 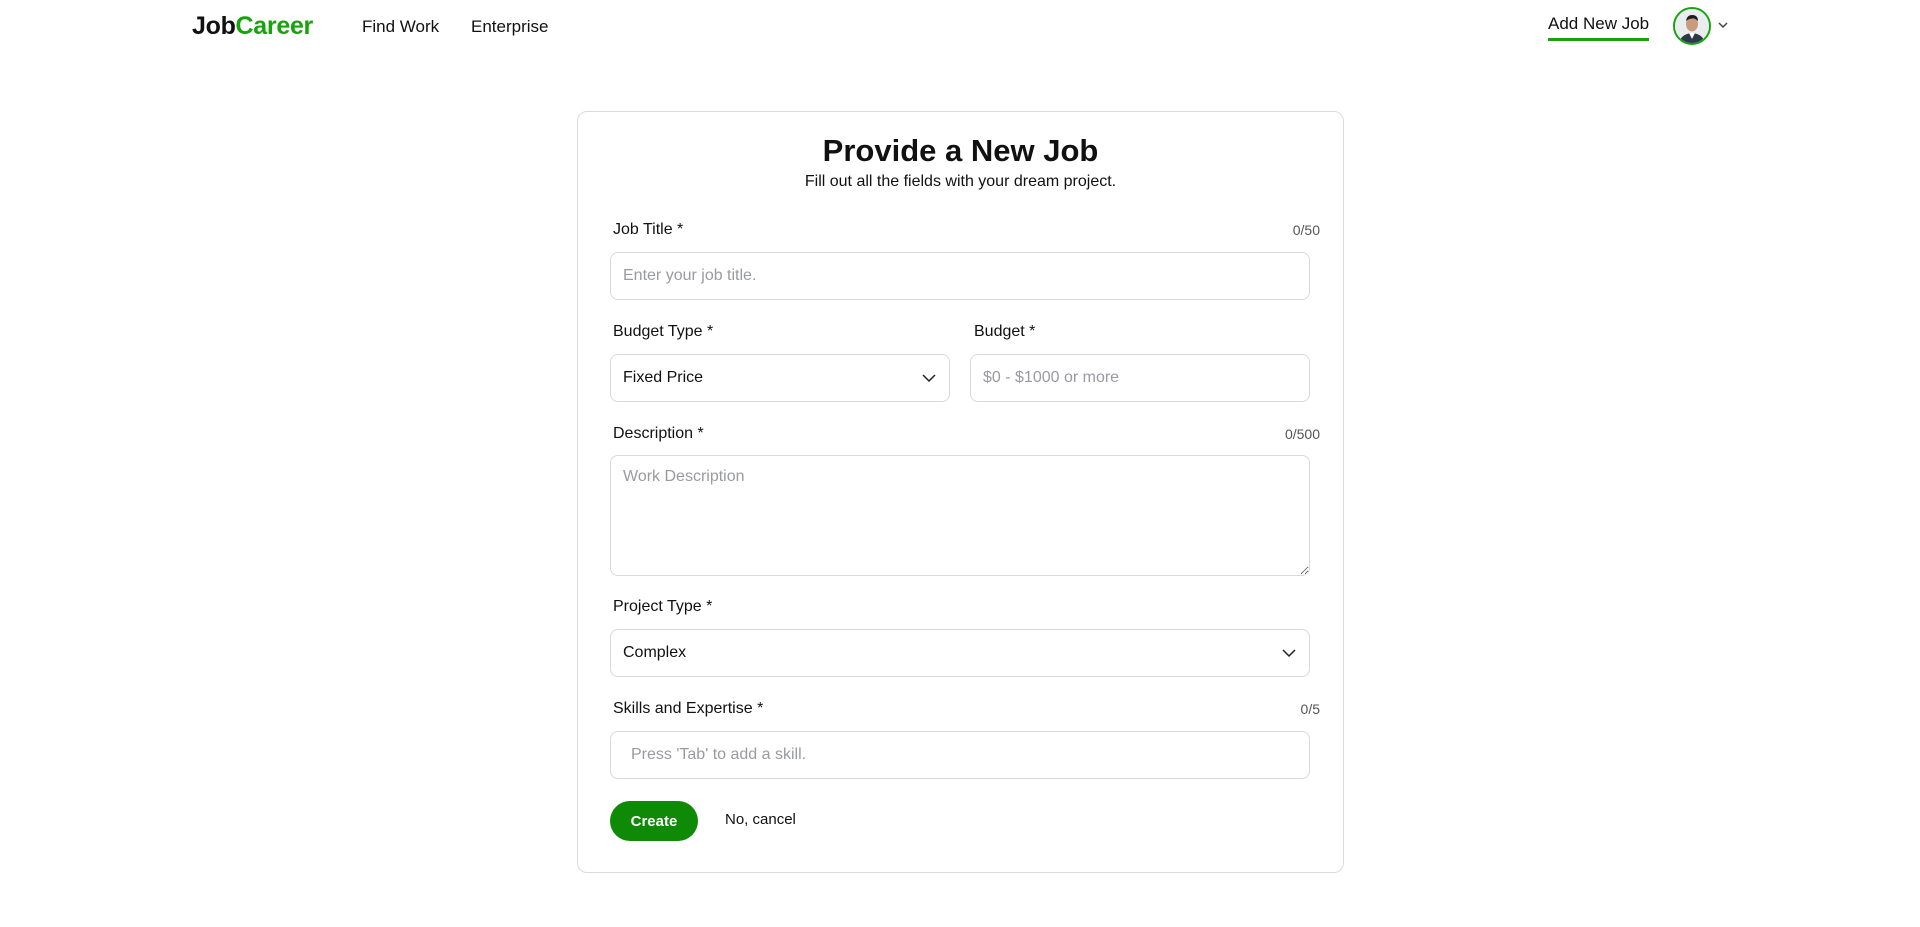 I want to click on skills-label: Skills and Expertise *, so click(x=688, y=708).